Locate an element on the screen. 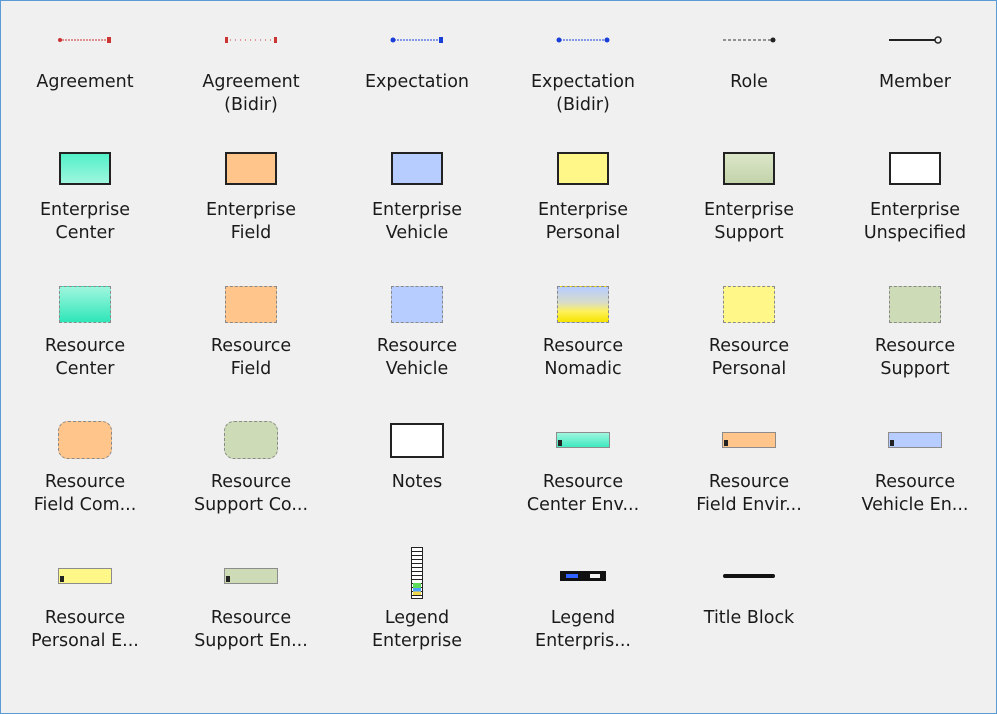 The width and height of the screenshot is (997, 714). title-block-icon is located at coordinates (749, 576).